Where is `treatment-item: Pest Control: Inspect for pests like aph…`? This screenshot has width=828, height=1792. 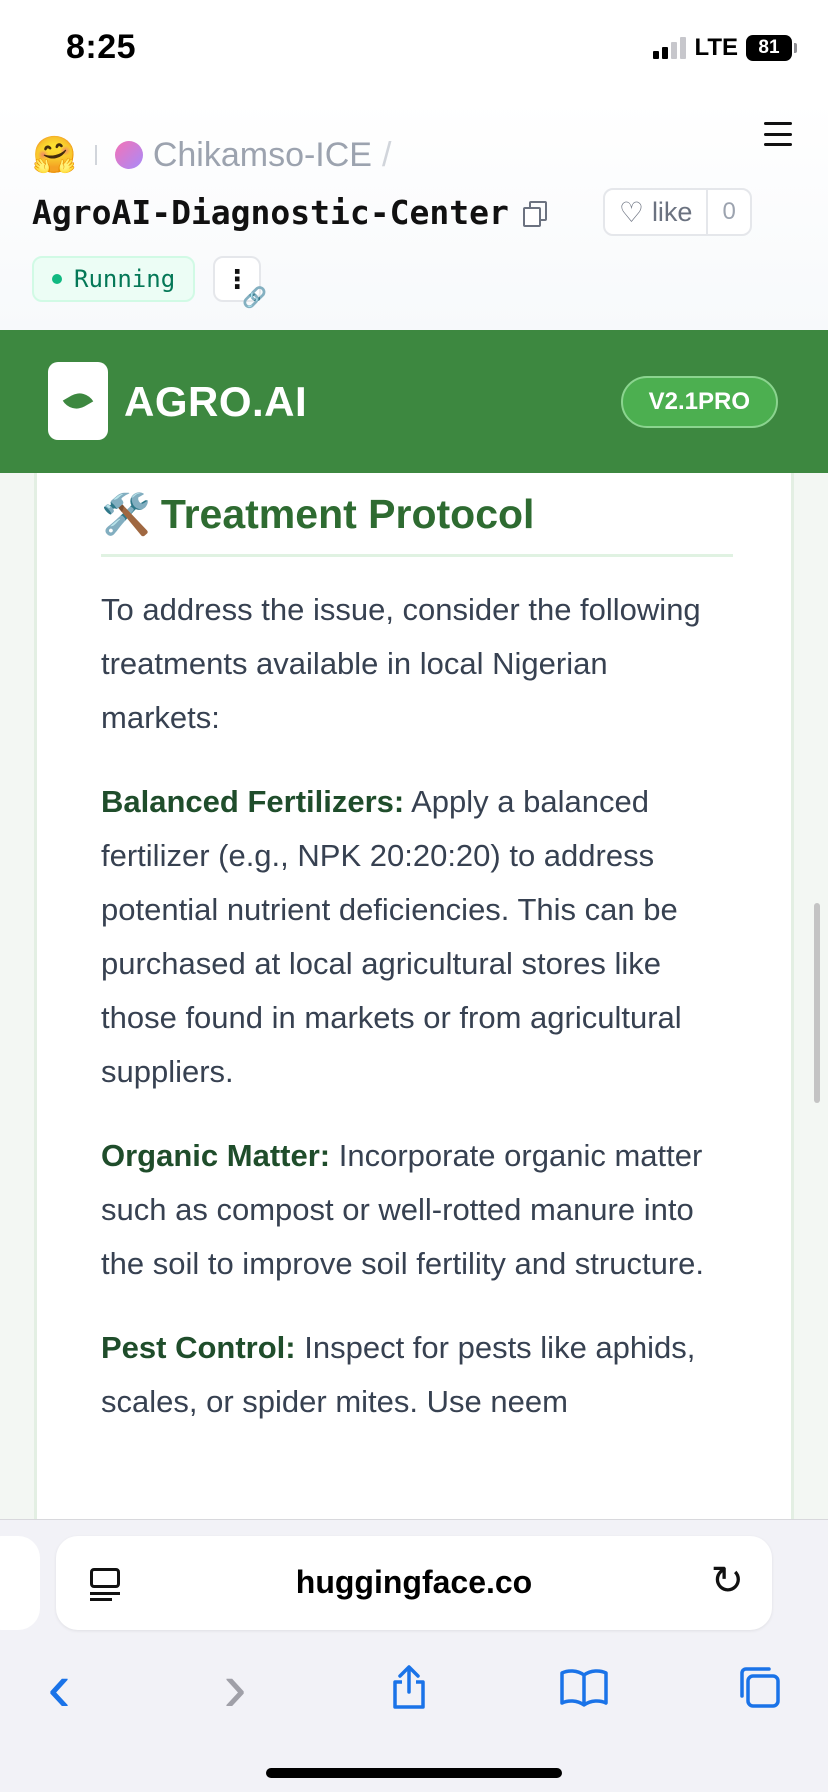
treatment-item: Pest Control: Inspect for pests like aph… is located at coordinates (417, 1375).